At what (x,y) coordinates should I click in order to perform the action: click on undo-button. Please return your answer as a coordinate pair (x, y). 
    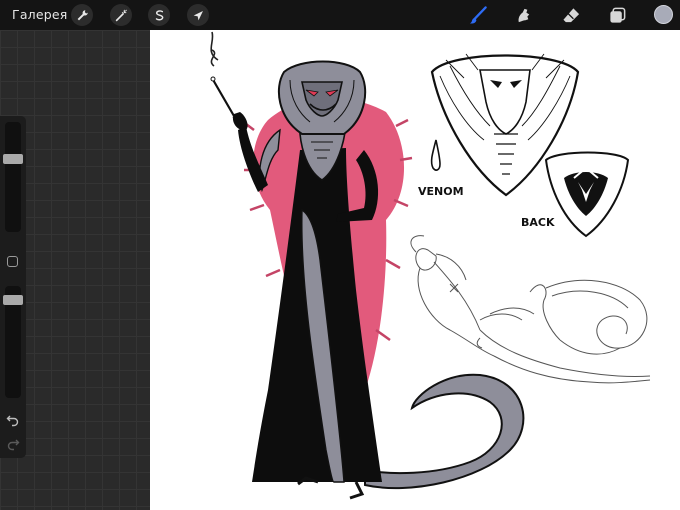
    Looking at the image, I should click on (13, 419).